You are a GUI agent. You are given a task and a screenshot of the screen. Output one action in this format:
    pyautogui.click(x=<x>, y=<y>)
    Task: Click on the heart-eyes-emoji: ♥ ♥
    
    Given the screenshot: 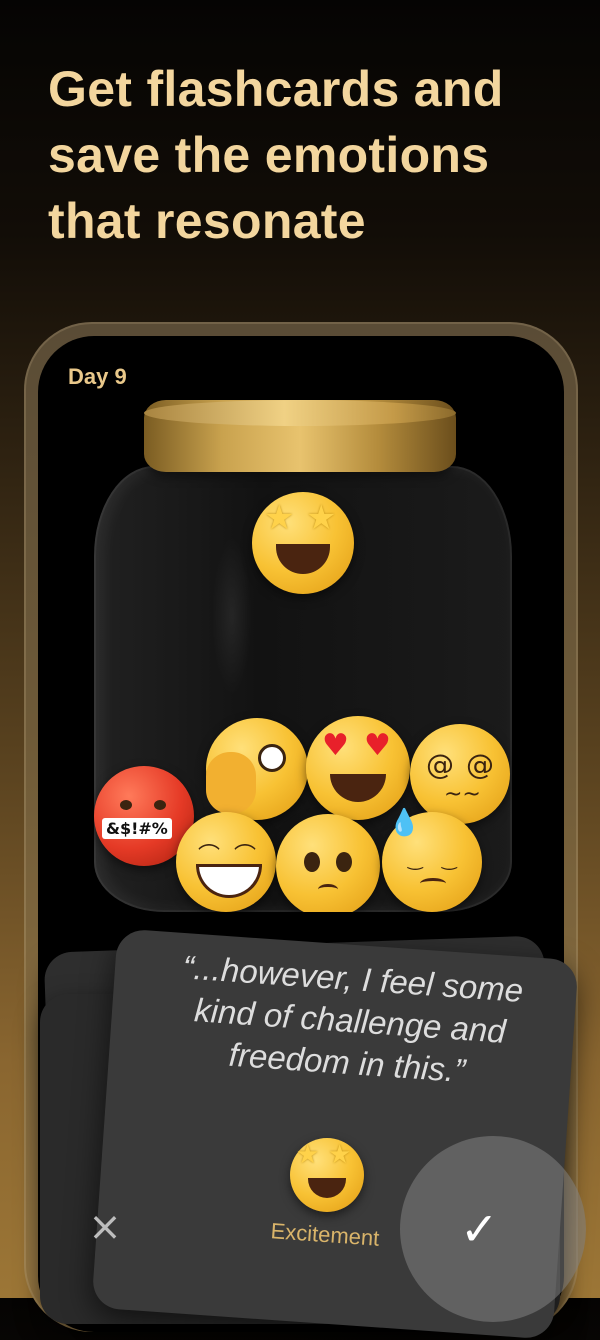 What is the action you would take?
    pyautogui.click(x=358, y=768)
    